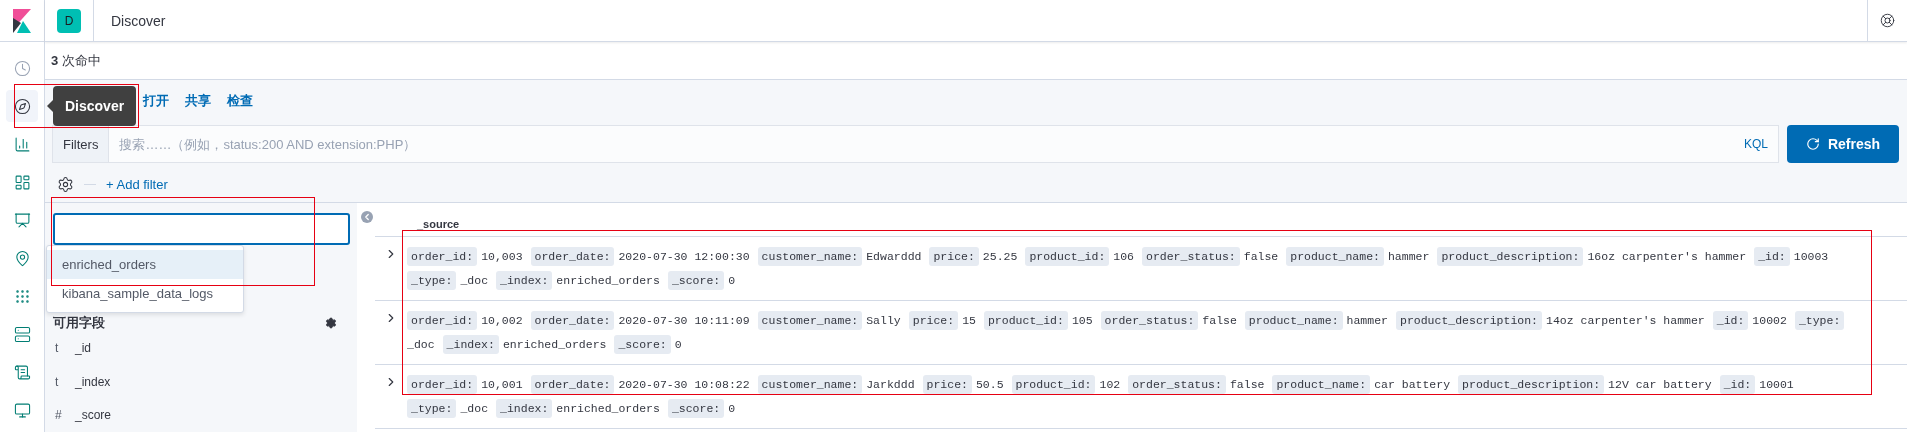 The width and height of the screenshot is (1907, 432). What do you see at coordinates (93, 381) in the screenshot?
I see `field-name: _index` at bounding box center [93, 381].